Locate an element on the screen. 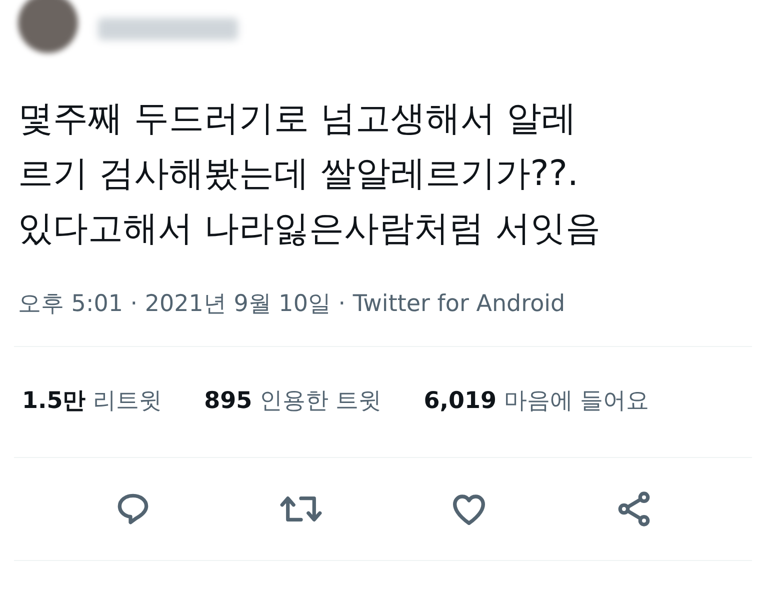 This screenshot has width=766, height=615. engagement-count: 895 인용한 트윗 is located at coordinates (293, 401).